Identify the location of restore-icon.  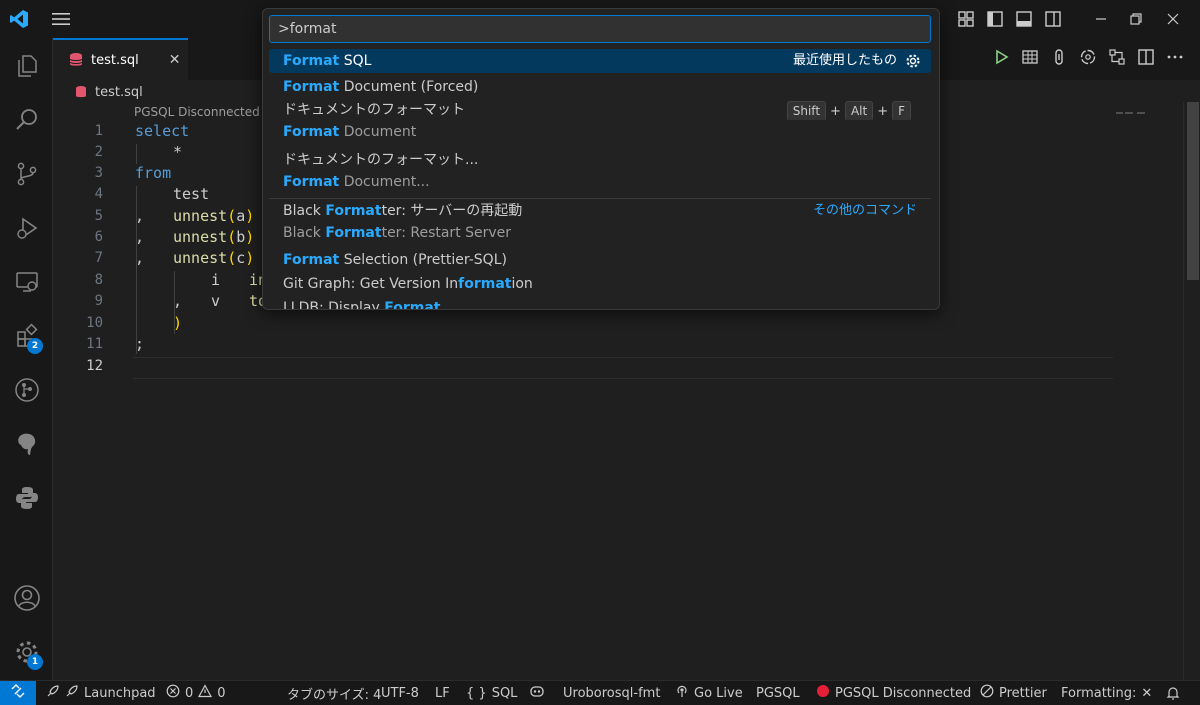
(1136, 19).